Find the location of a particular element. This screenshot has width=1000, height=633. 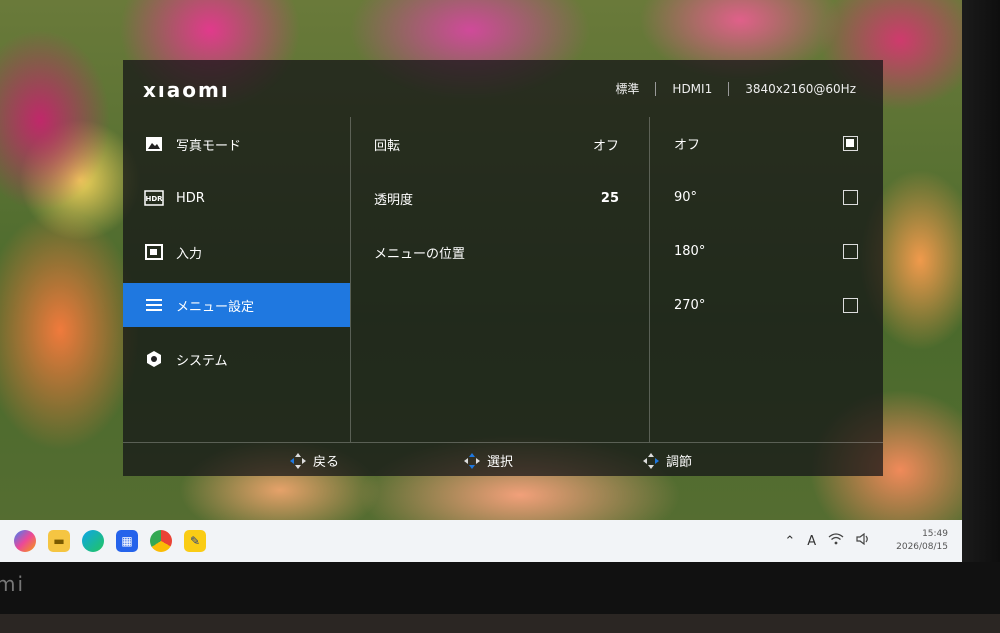

option-transparency: 透明度 25 is located at coordinates (500, 198).